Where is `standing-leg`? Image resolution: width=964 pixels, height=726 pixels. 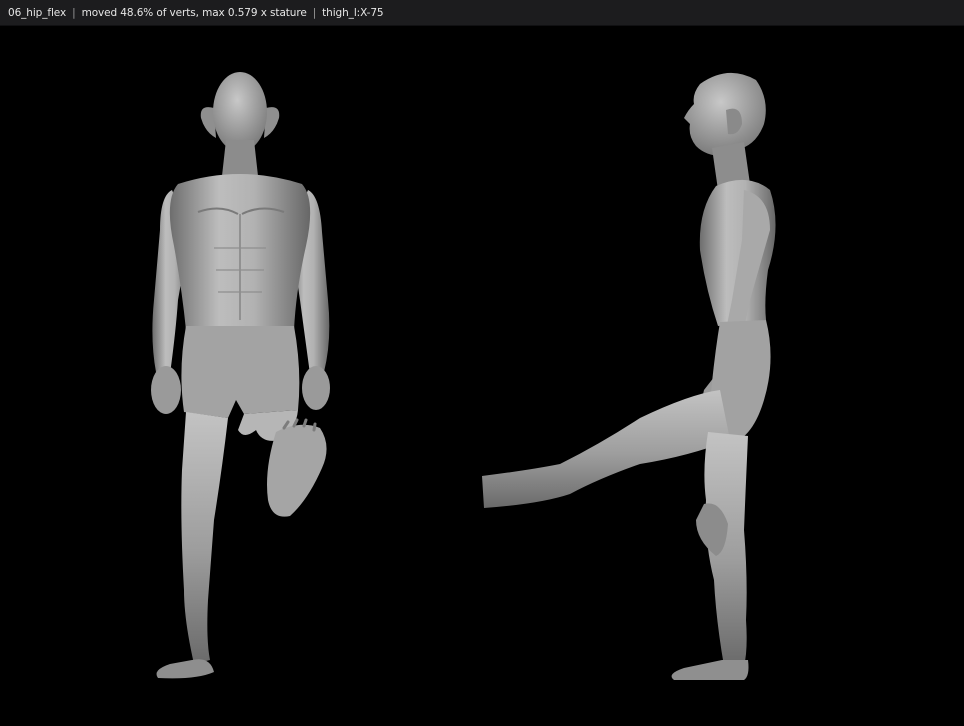
standing-leg is located at coordinates (204, 538).